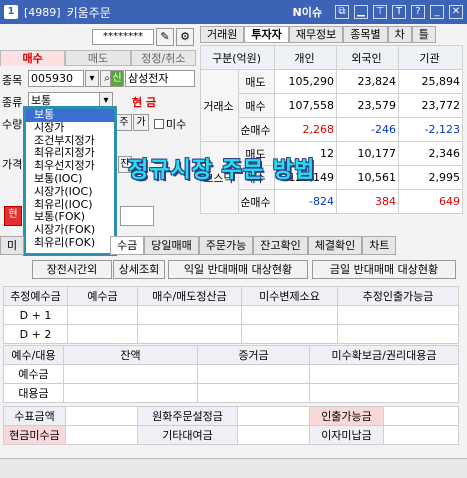 Image resolution: width=467 pixels, height=478 pixels. Describe the element at coordinates (305, 105) in the screenshot. I see `table-cell: 107,558` at that location.